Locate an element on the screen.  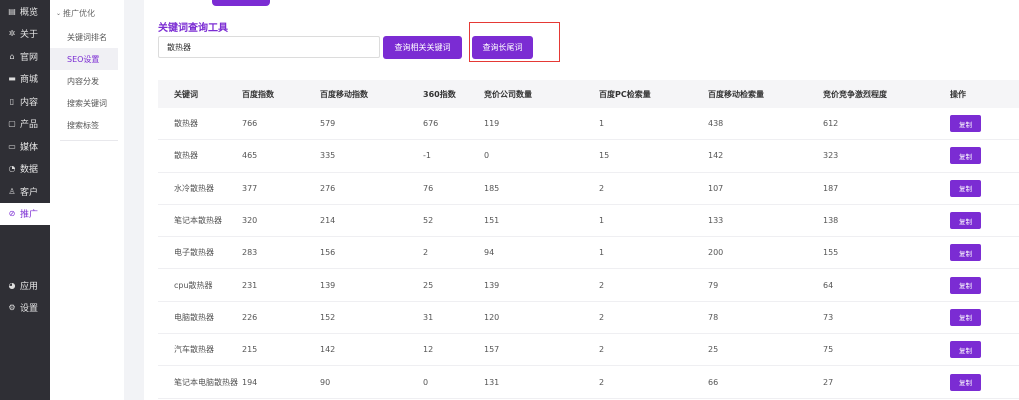
table-cell: 276 is located at coordinates (328, 188).